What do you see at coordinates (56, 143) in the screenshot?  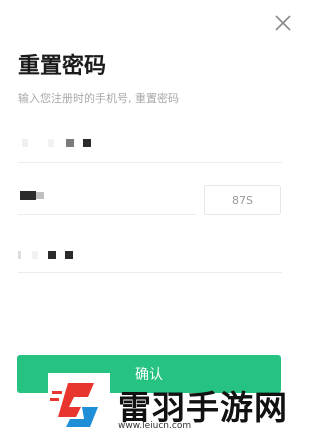 I see `masked-phone-value` at bounding box center [56, 143].